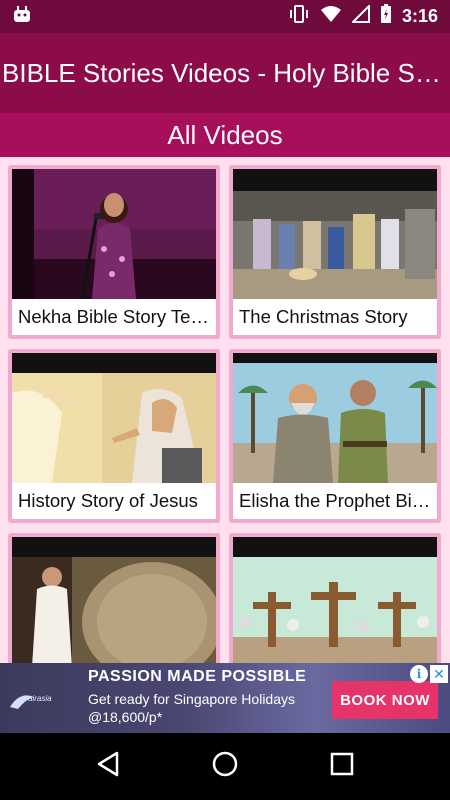  I want to click on home-button, so click(225, 767).